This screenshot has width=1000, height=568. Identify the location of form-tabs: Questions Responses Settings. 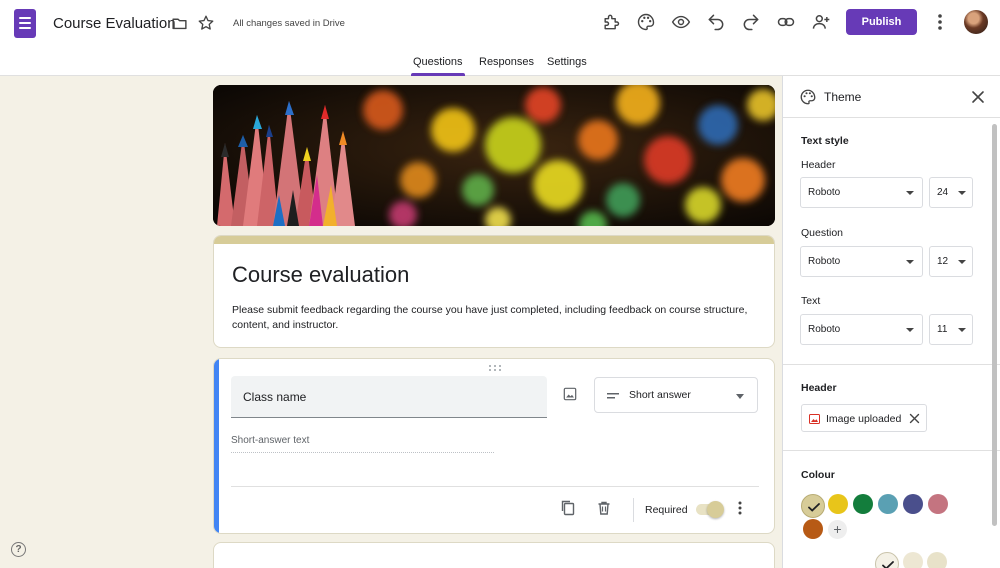
(500, 66).